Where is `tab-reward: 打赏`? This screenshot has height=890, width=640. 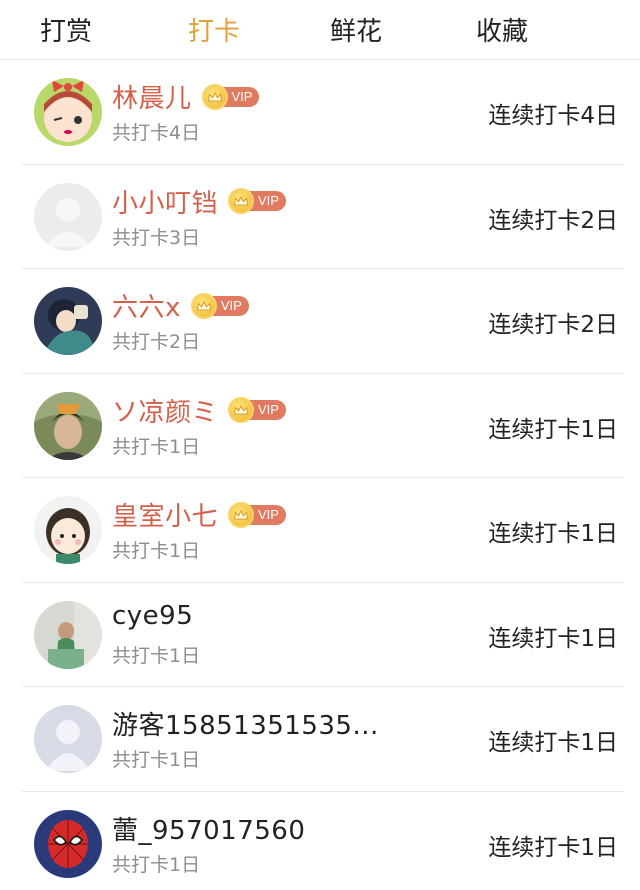
tab-reward: 打赏 is located at coordinates (66, 29).